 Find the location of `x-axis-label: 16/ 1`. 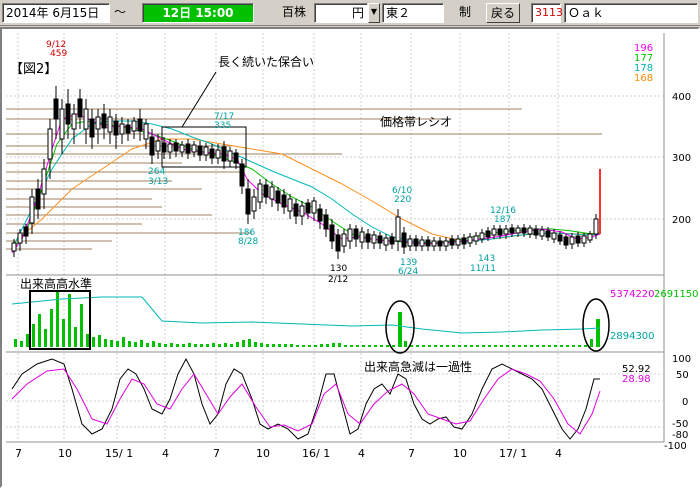

x-axis-label: 16/ 1 is located at coordinates (316, 453).